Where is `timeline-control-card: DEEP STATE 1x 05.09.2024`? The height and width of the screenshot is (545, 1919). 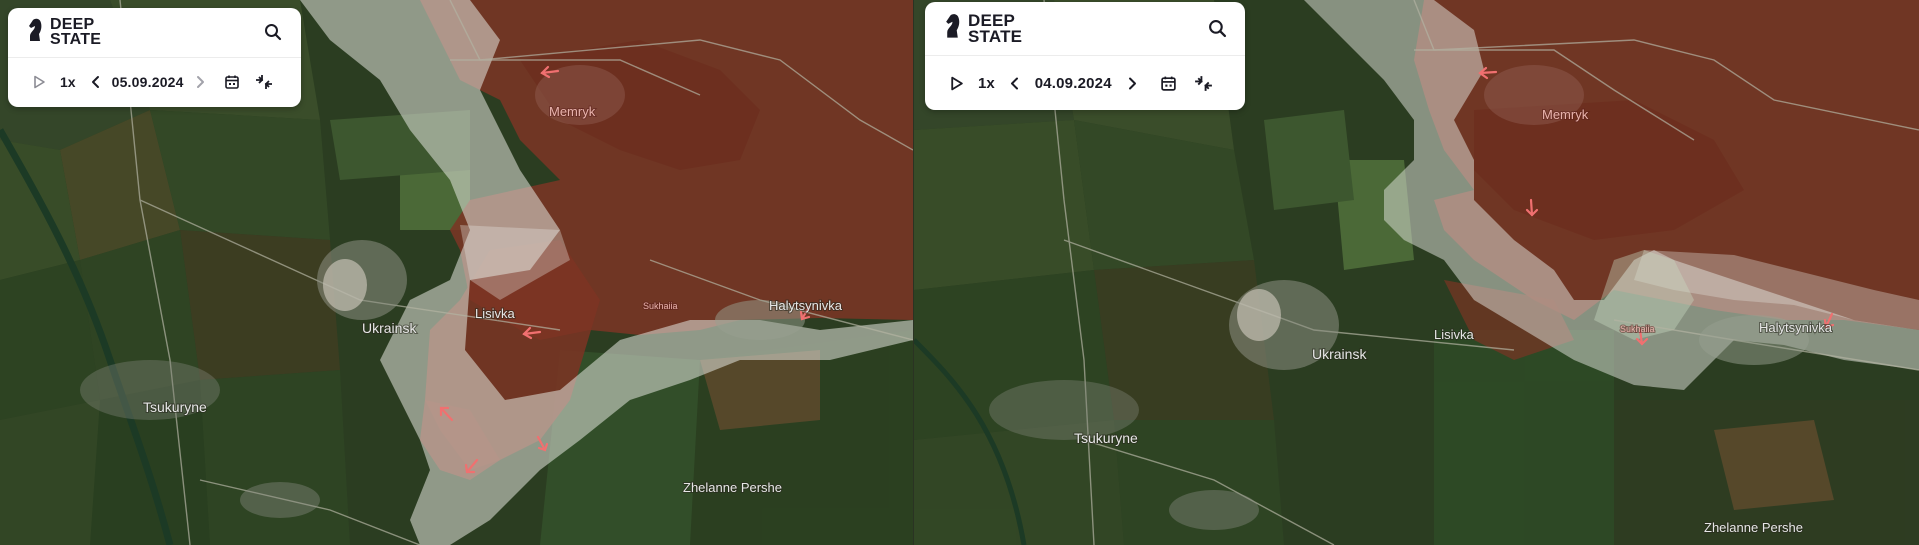 timeline-control-card: DEEP STATE 1x 05.09.2024 is located at coordinates (154, 57).